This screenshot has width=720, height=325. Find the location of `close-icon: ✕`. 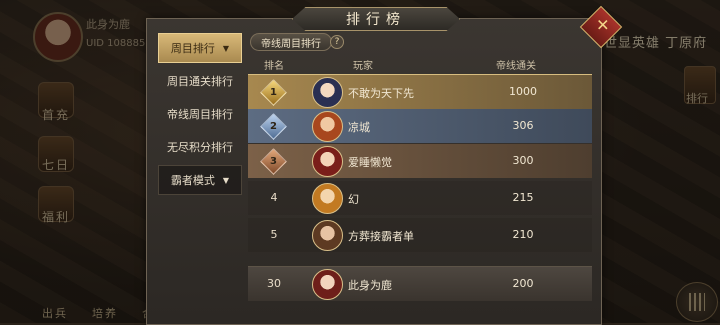

close-icon: ✕ is located at coordinates (603, 25).